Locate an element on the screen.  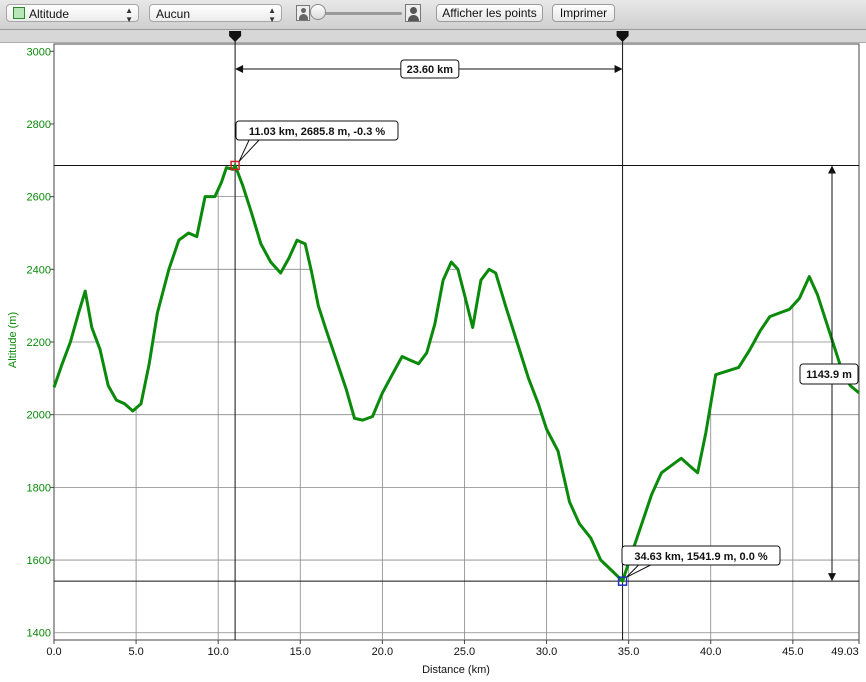
end-callout-label: 34.63 km, 1541.9 m, 0.0 % is located at coordinates (701, 557).